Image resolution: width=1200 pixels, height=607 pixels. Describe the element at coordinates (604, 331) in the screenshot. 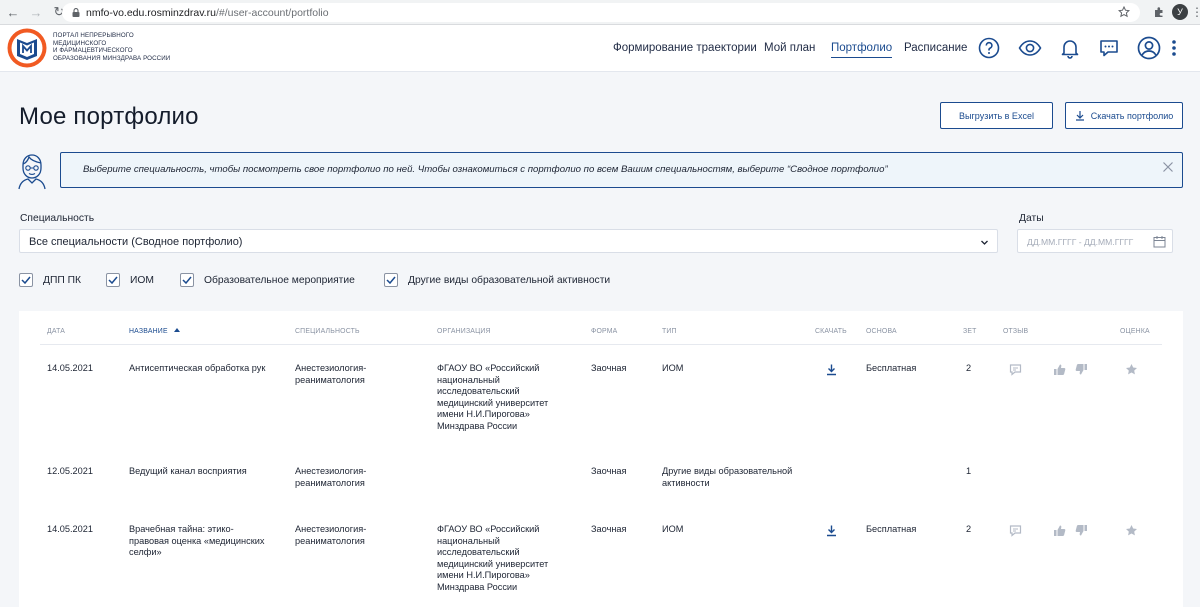

I see `column-header-form: ФОРМА` at that location.